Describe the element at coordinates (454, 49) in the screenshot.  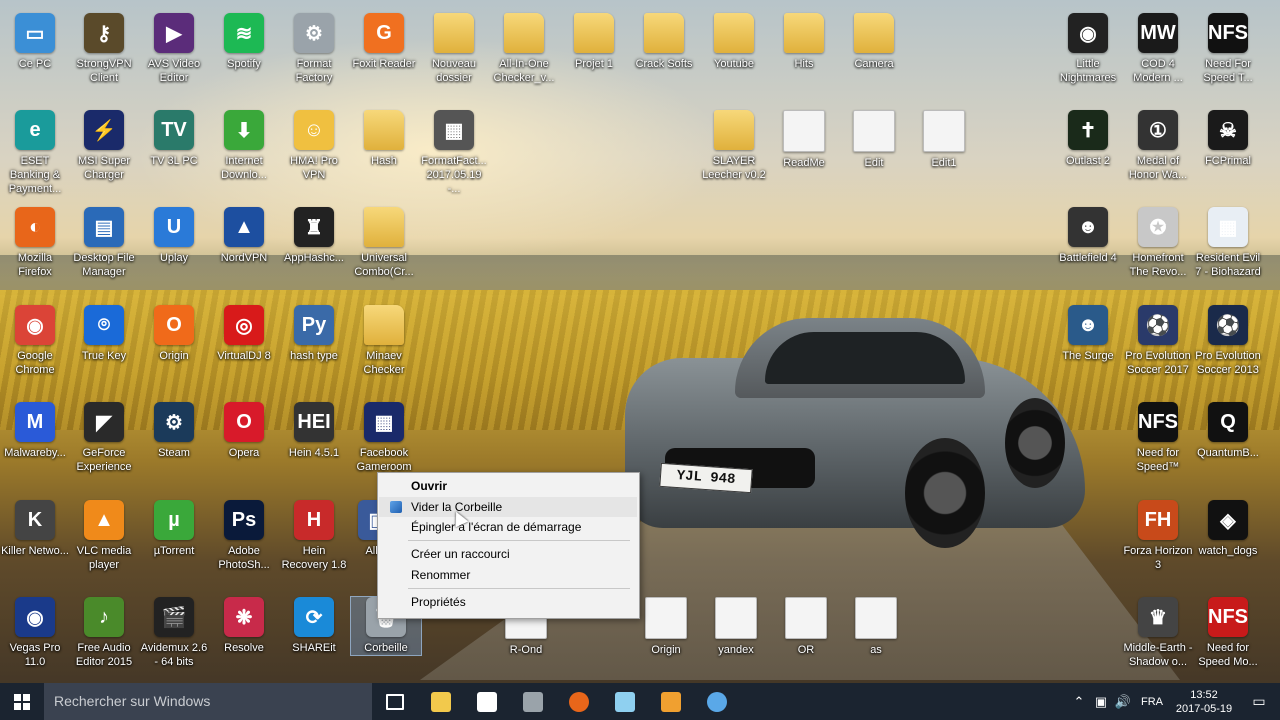
I see `desktop-icon: Nouveau dossier` at that location.